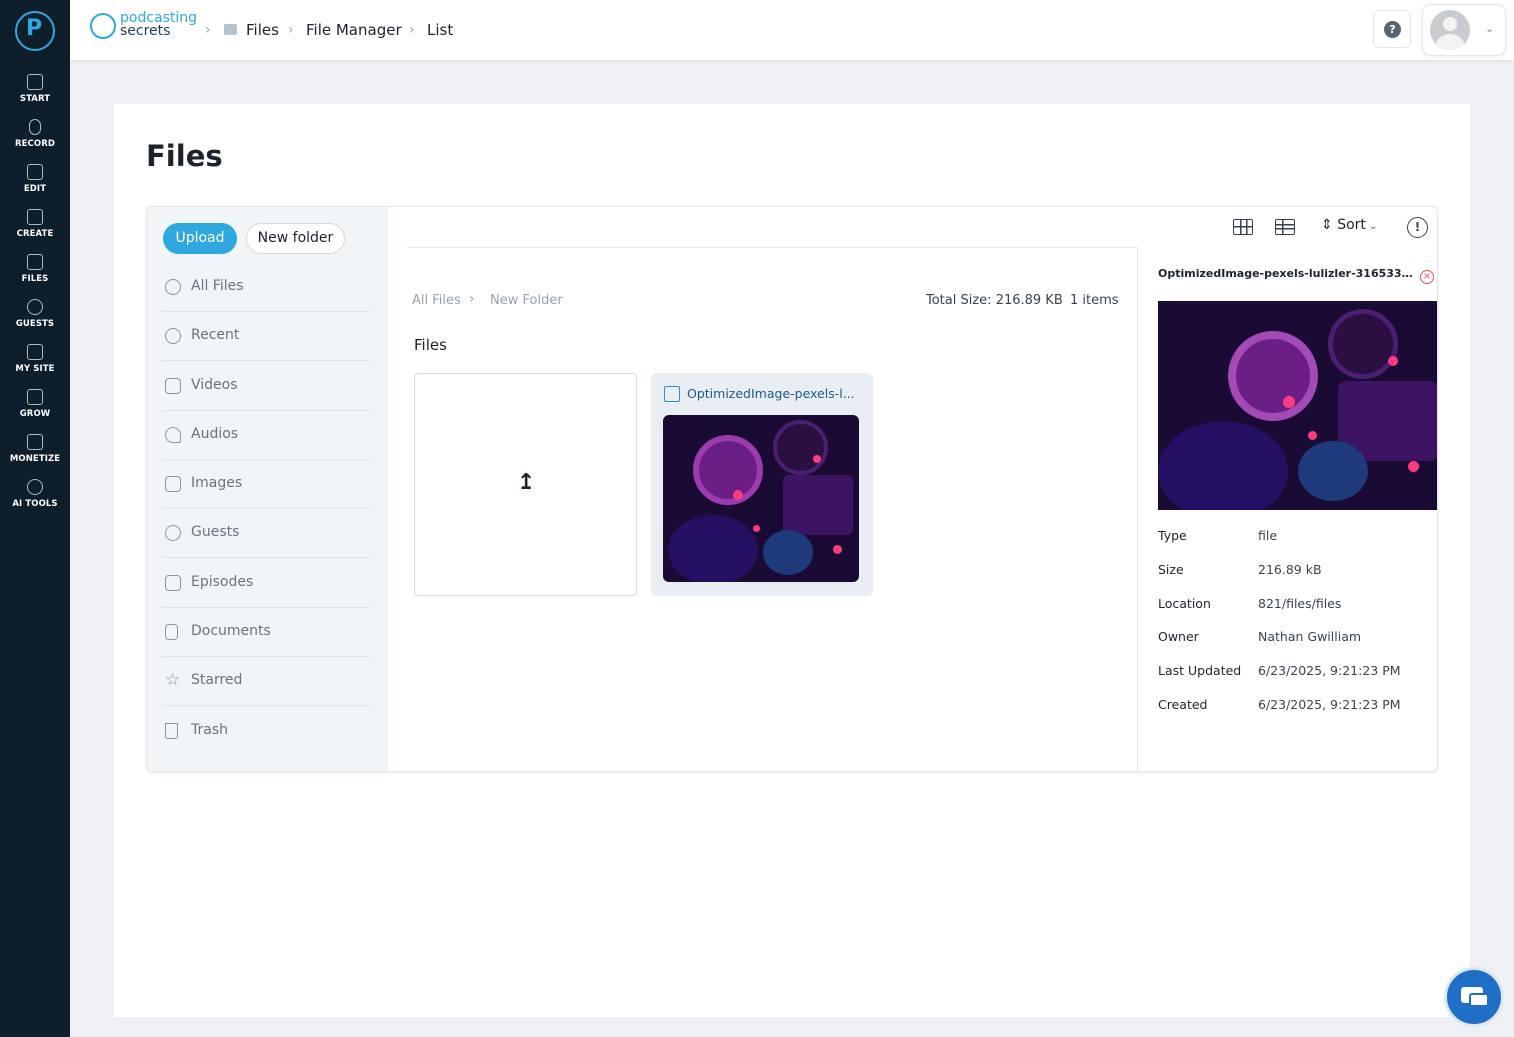 The height and width of the screenshot is (1037, 1514). What do you see at coordinates (1184, 603) in the screenshot?
I see `detail-key: Location` at bounding box center [1184, 603].